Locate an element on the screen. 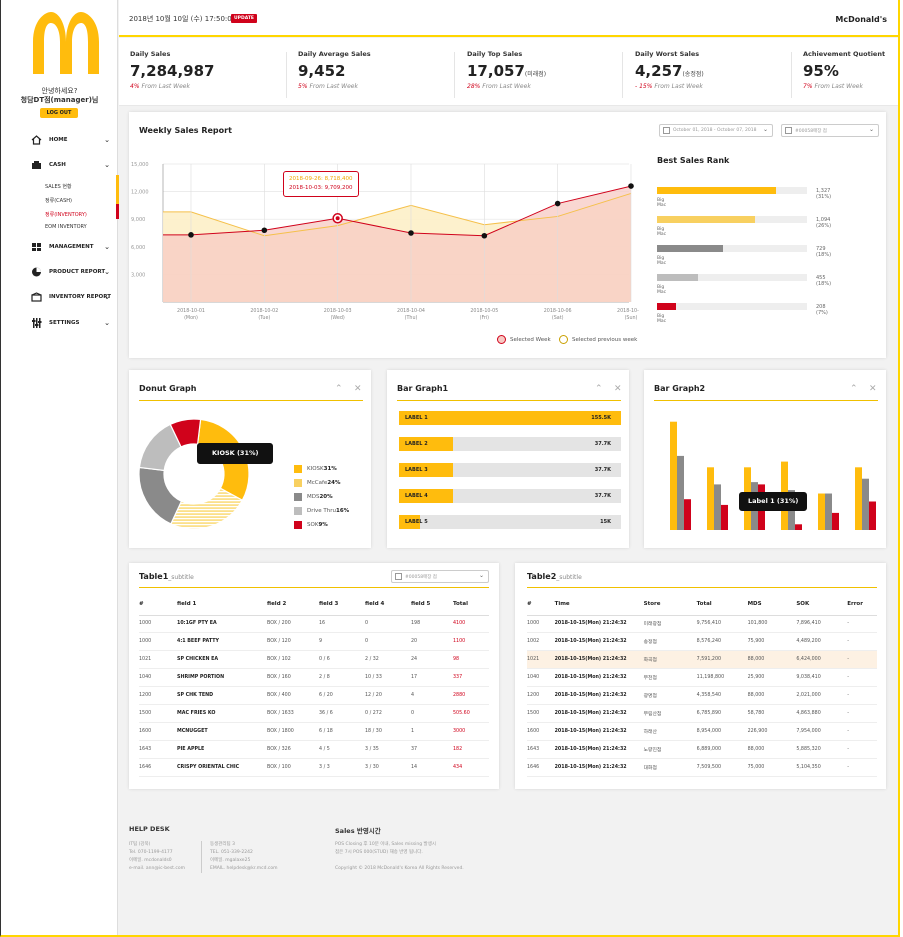 The width and height of the screenshot is (903, 937). hbar-row: LABEL 1 155.5K is located at coordinates (510, 418).